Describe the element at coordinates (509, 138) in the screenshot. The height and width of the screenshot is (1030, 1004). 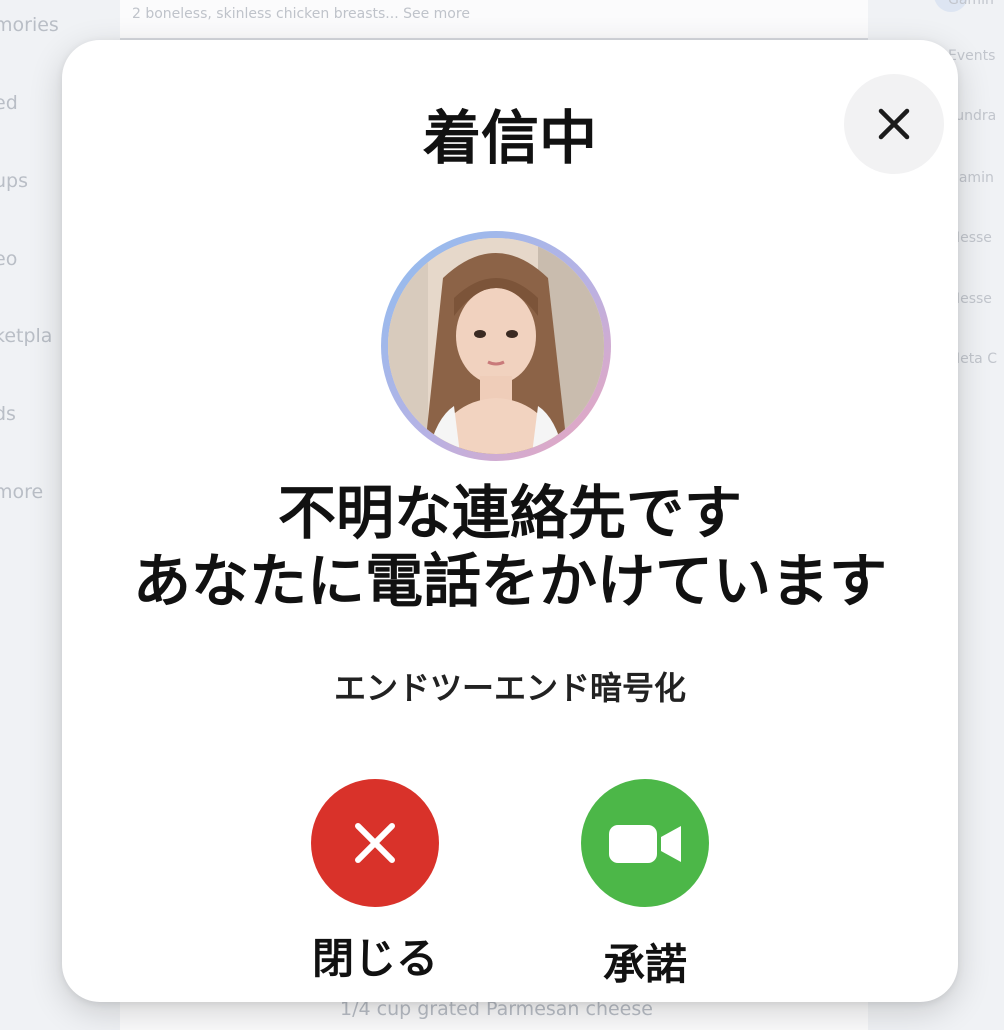
I see `dialog-title: 着信中` at that location.